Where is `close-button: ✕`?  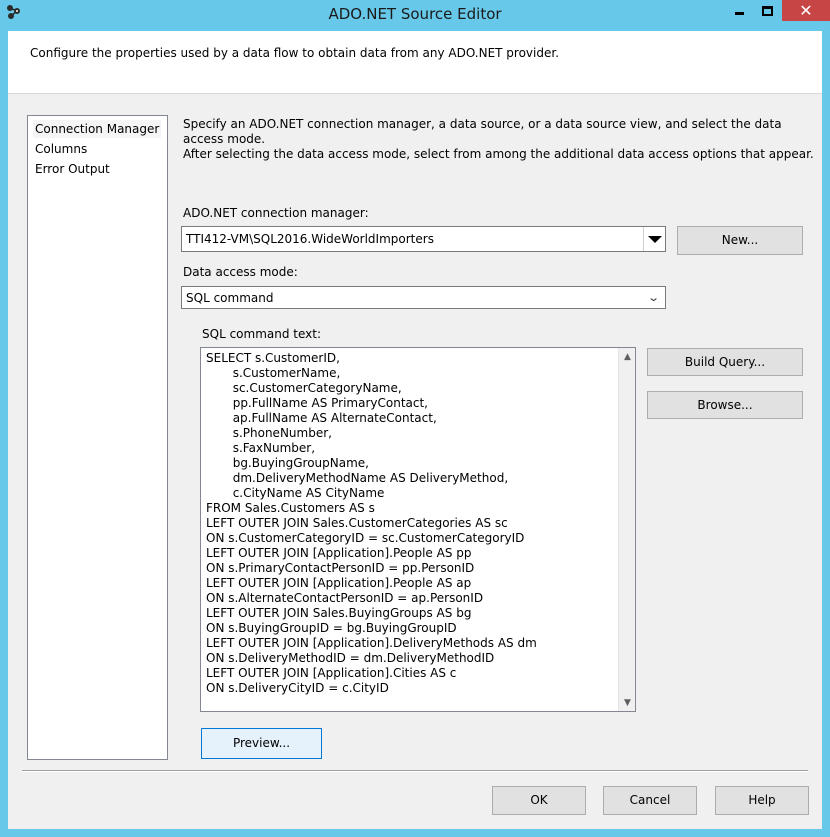
close-button: ✕ is located at coordinates (806, 10).